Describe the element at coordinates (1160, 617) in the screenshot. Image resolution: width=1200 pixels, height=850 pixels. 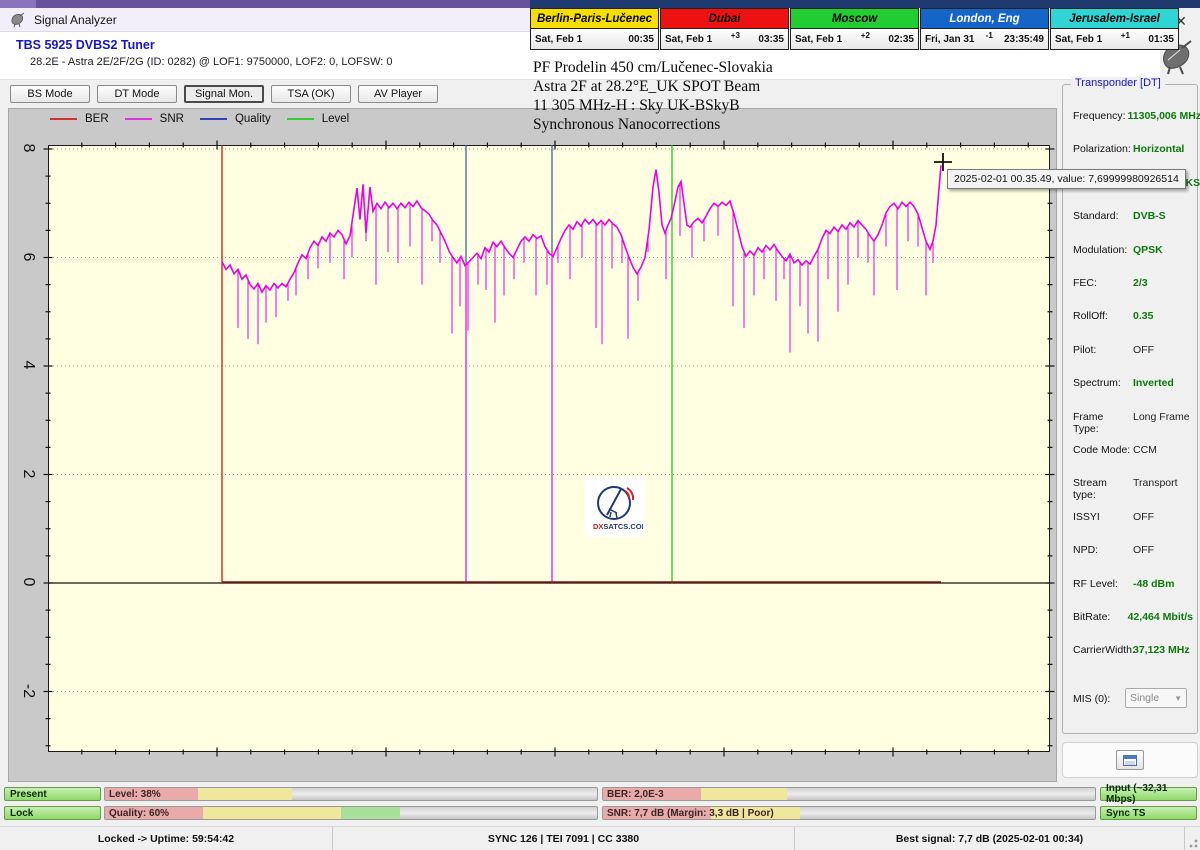
I see `transponder-value: 42,464 Mbit/s` at that location.